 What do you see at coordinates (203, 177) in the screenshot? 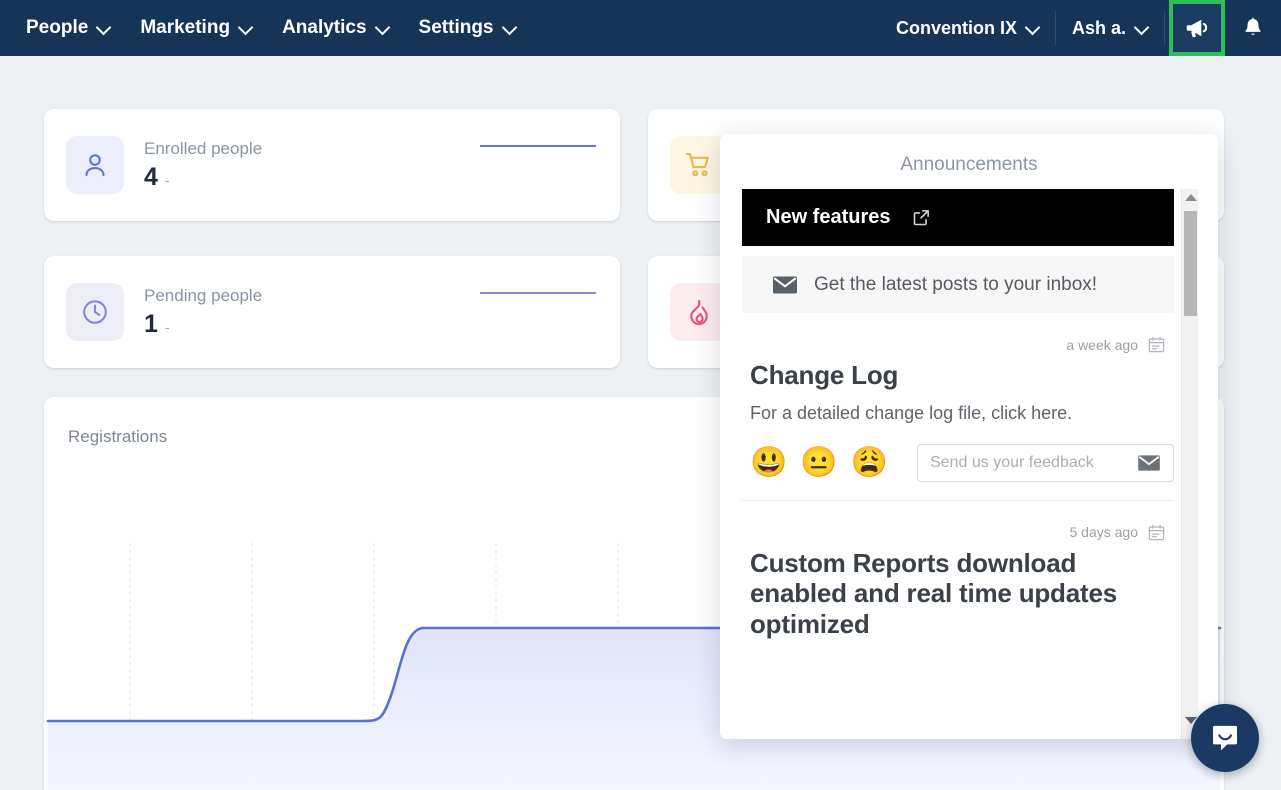
I see `stat-value-row: 4 -` at bounding box center [203, 177].